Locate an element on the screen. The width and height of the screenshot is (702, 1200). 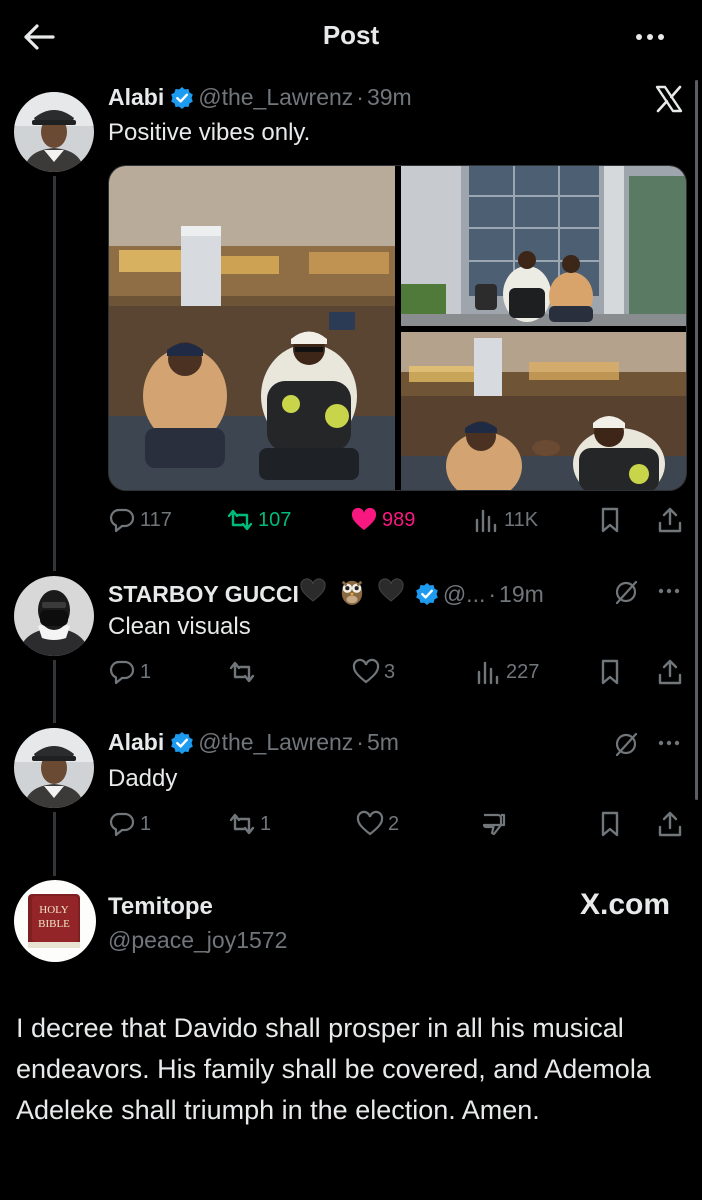
author-row: Alabi @the_Lawrenz · 5m is located at coordinates (253, 742).